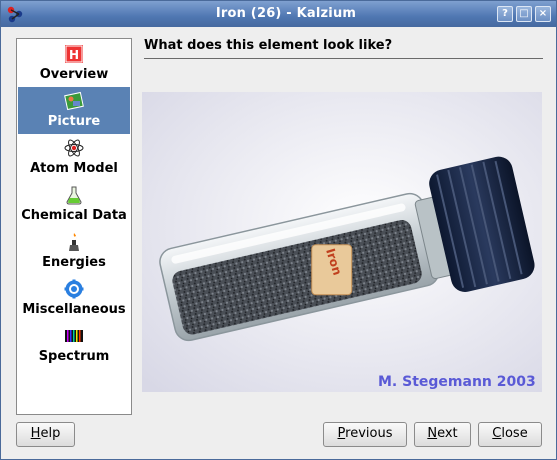 This screenshot has width=557, height=460. I want to click on sidebar-item-label: Spectrum, so click(74, 356).